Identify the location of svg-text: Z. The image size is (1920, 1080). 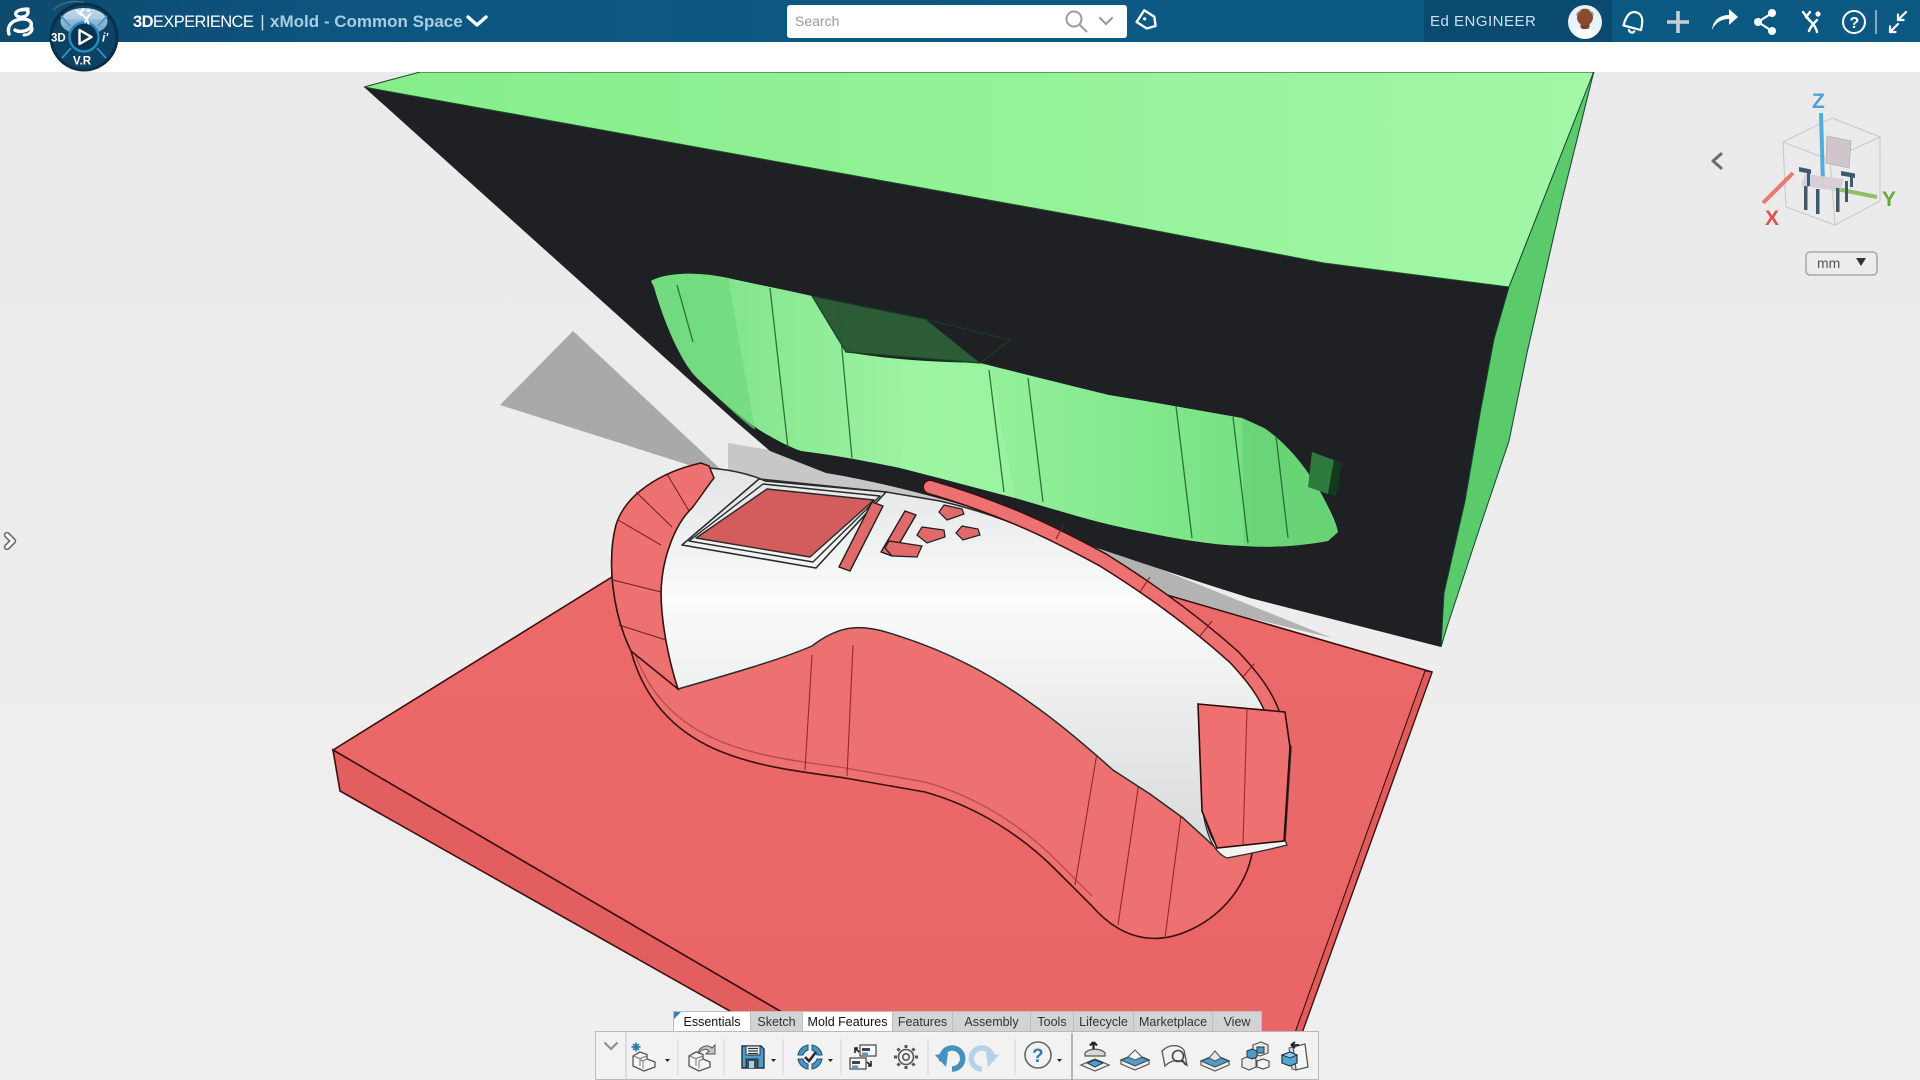
(1818, 101).